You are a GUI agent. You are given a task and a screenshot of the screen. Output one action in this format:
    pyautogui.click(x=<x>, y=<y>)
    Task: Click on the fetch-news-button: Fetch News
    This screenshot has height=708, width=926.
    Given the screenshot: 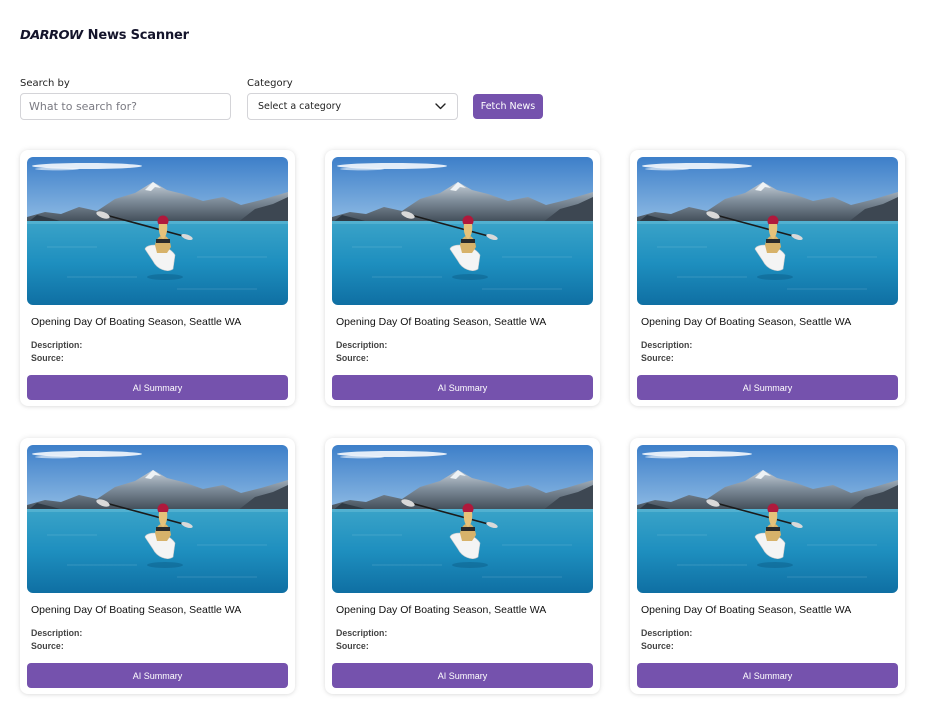 What is the action you would take?
    pyautogui.click(x=508, y=106)
    